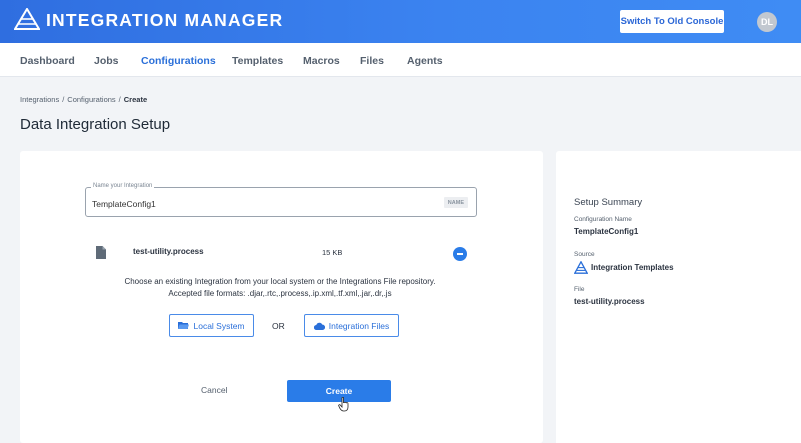 Image resolution: width=801 pixels, height=443 pixels. Describe the element at coordinates (579, 289) in the screenshot. I see `file-label: File` at that location.